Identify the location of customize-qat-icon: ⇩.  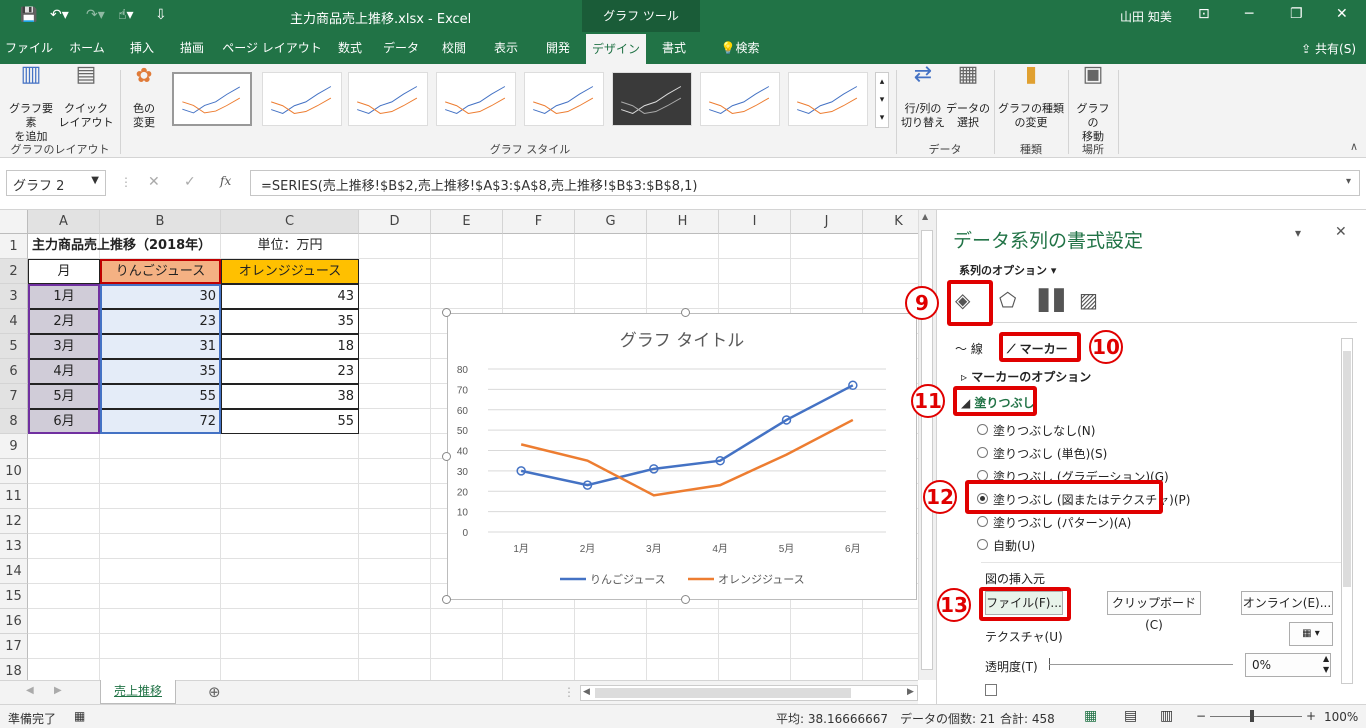
(161, 15).